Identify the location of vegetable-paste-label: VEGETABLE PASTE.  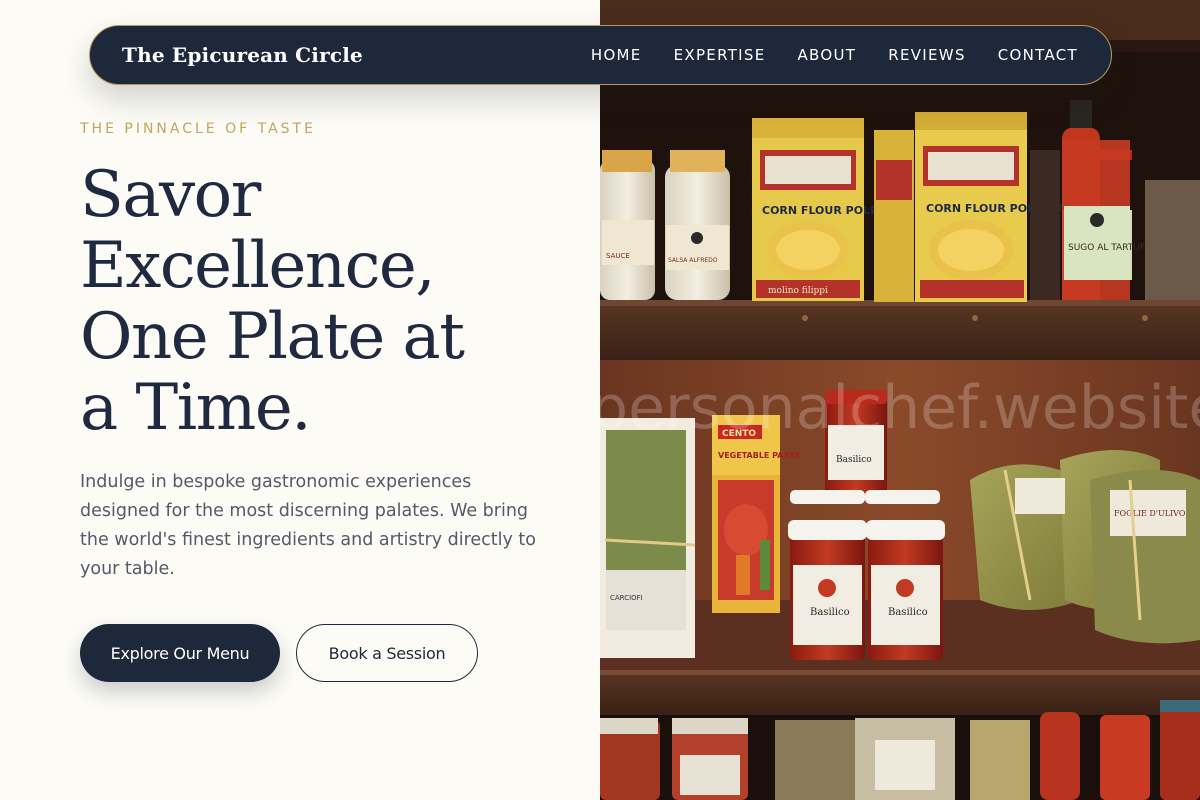
(759, 455).